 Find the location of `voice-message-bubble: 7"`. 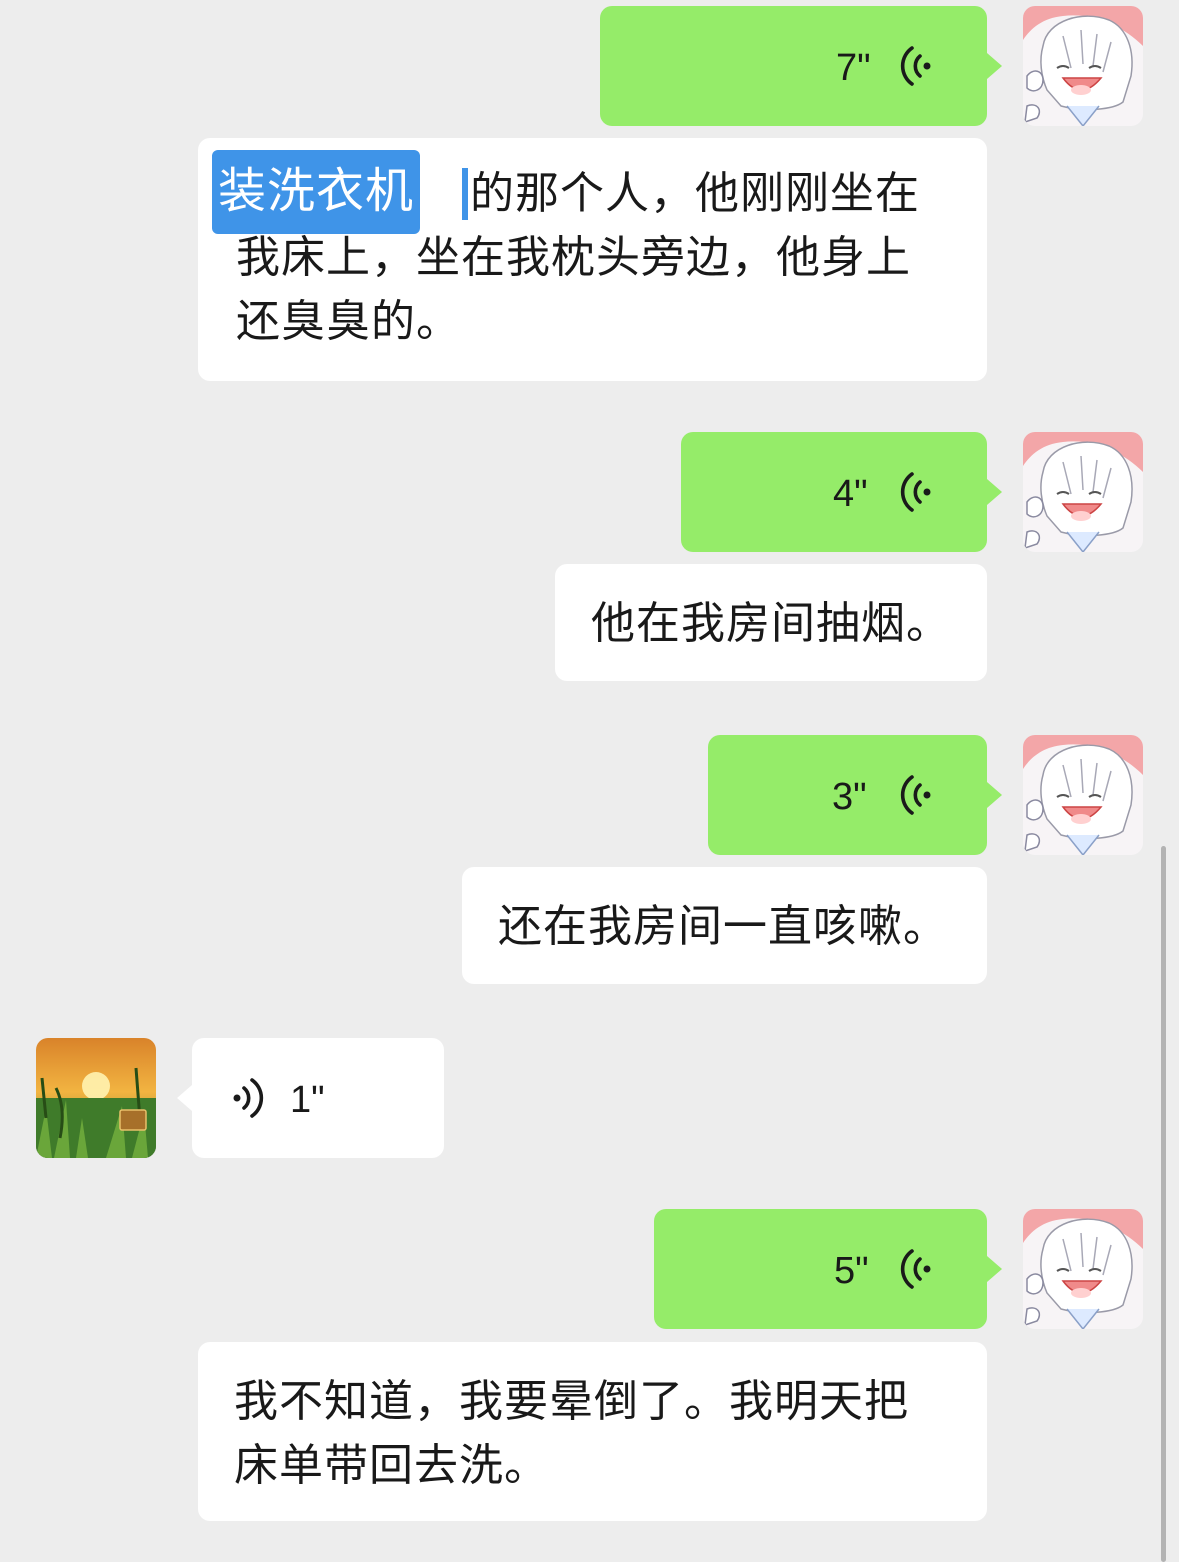

voice-message-bubble: 7" is located at coordinates (793, 66).